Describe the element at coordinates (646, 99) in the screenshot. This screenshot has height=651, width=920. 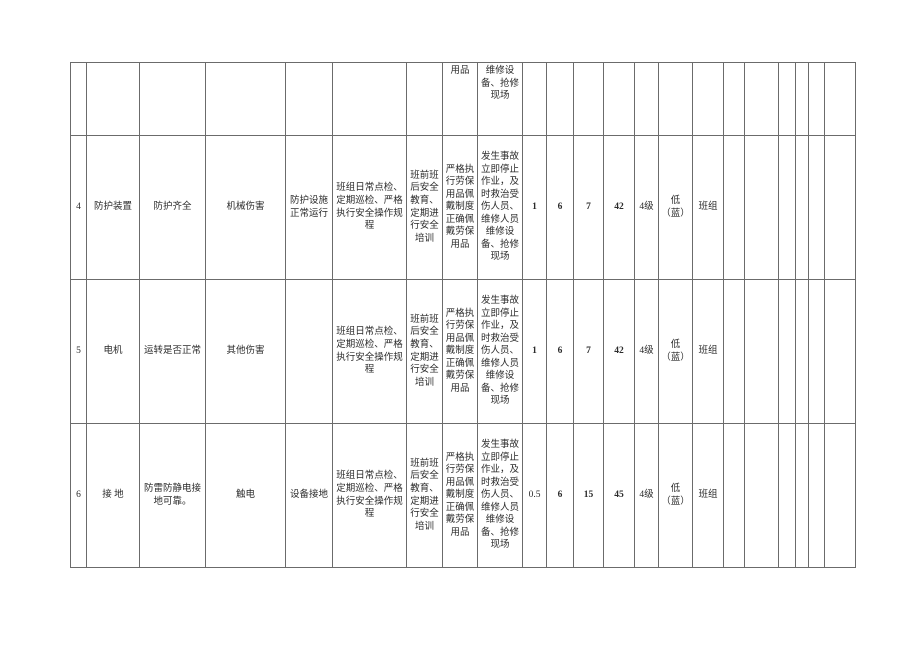
I see `cell-grade` at that location.